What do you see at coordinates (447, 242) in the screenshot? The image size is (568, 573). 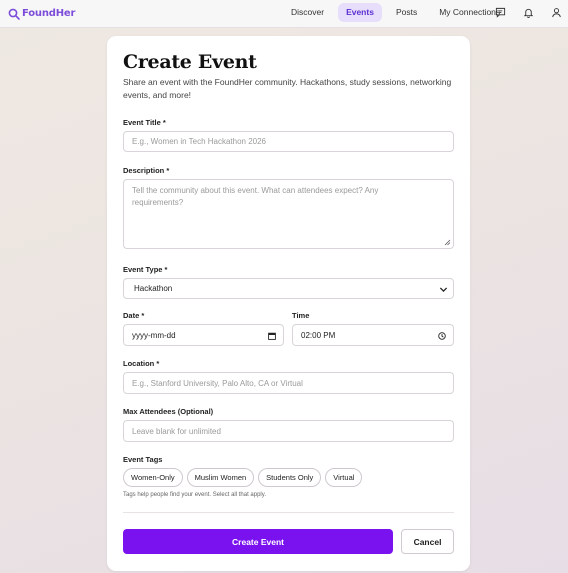 I see `resize-handle-icon` at bounding box center [447, 242].